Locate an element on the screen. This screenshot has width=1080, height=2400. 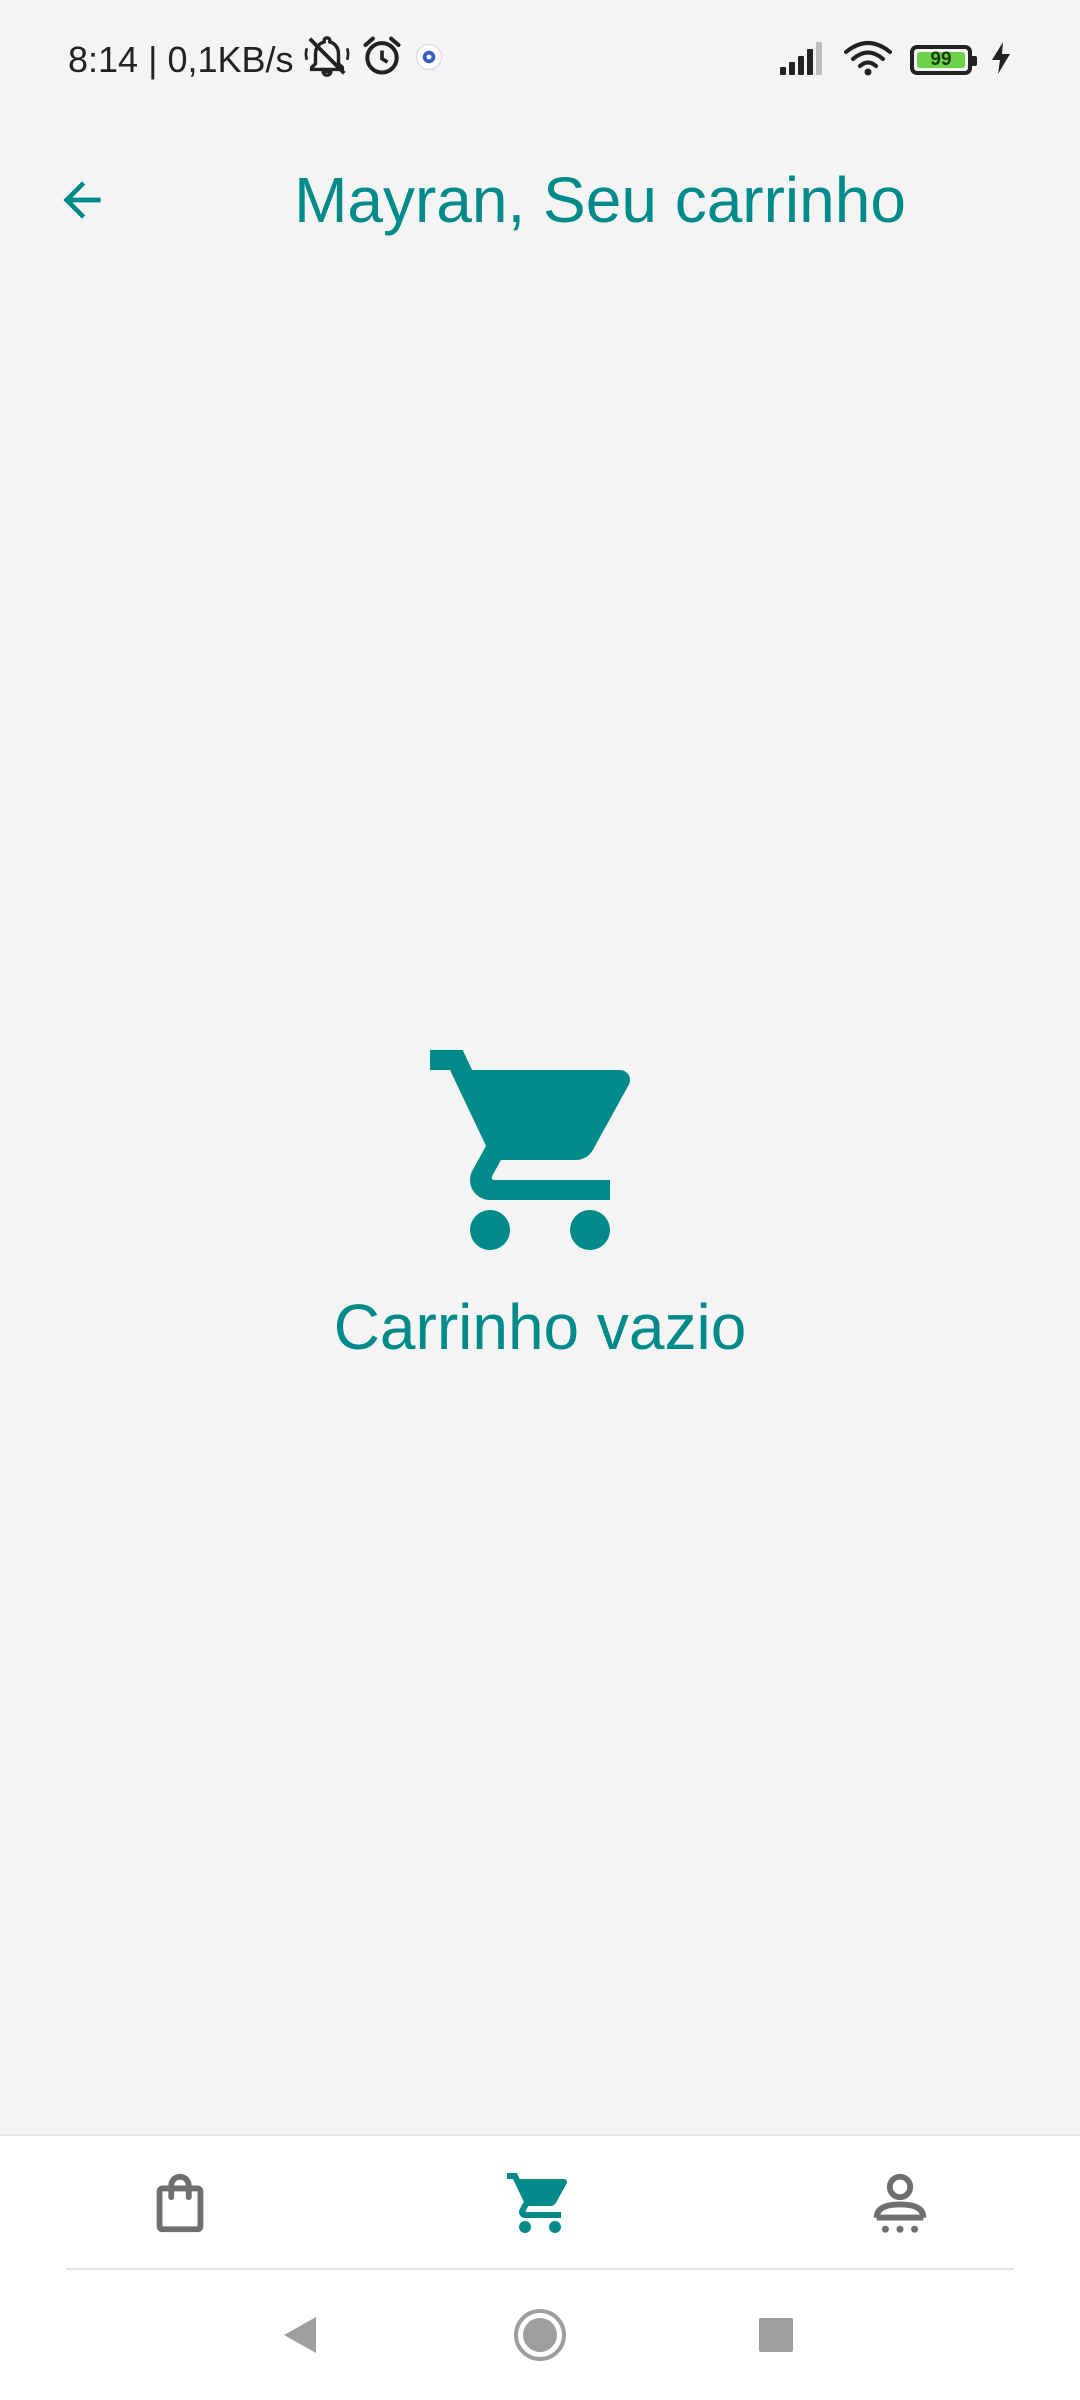
back-triangle-icon is located at coordinates (300, 2335).